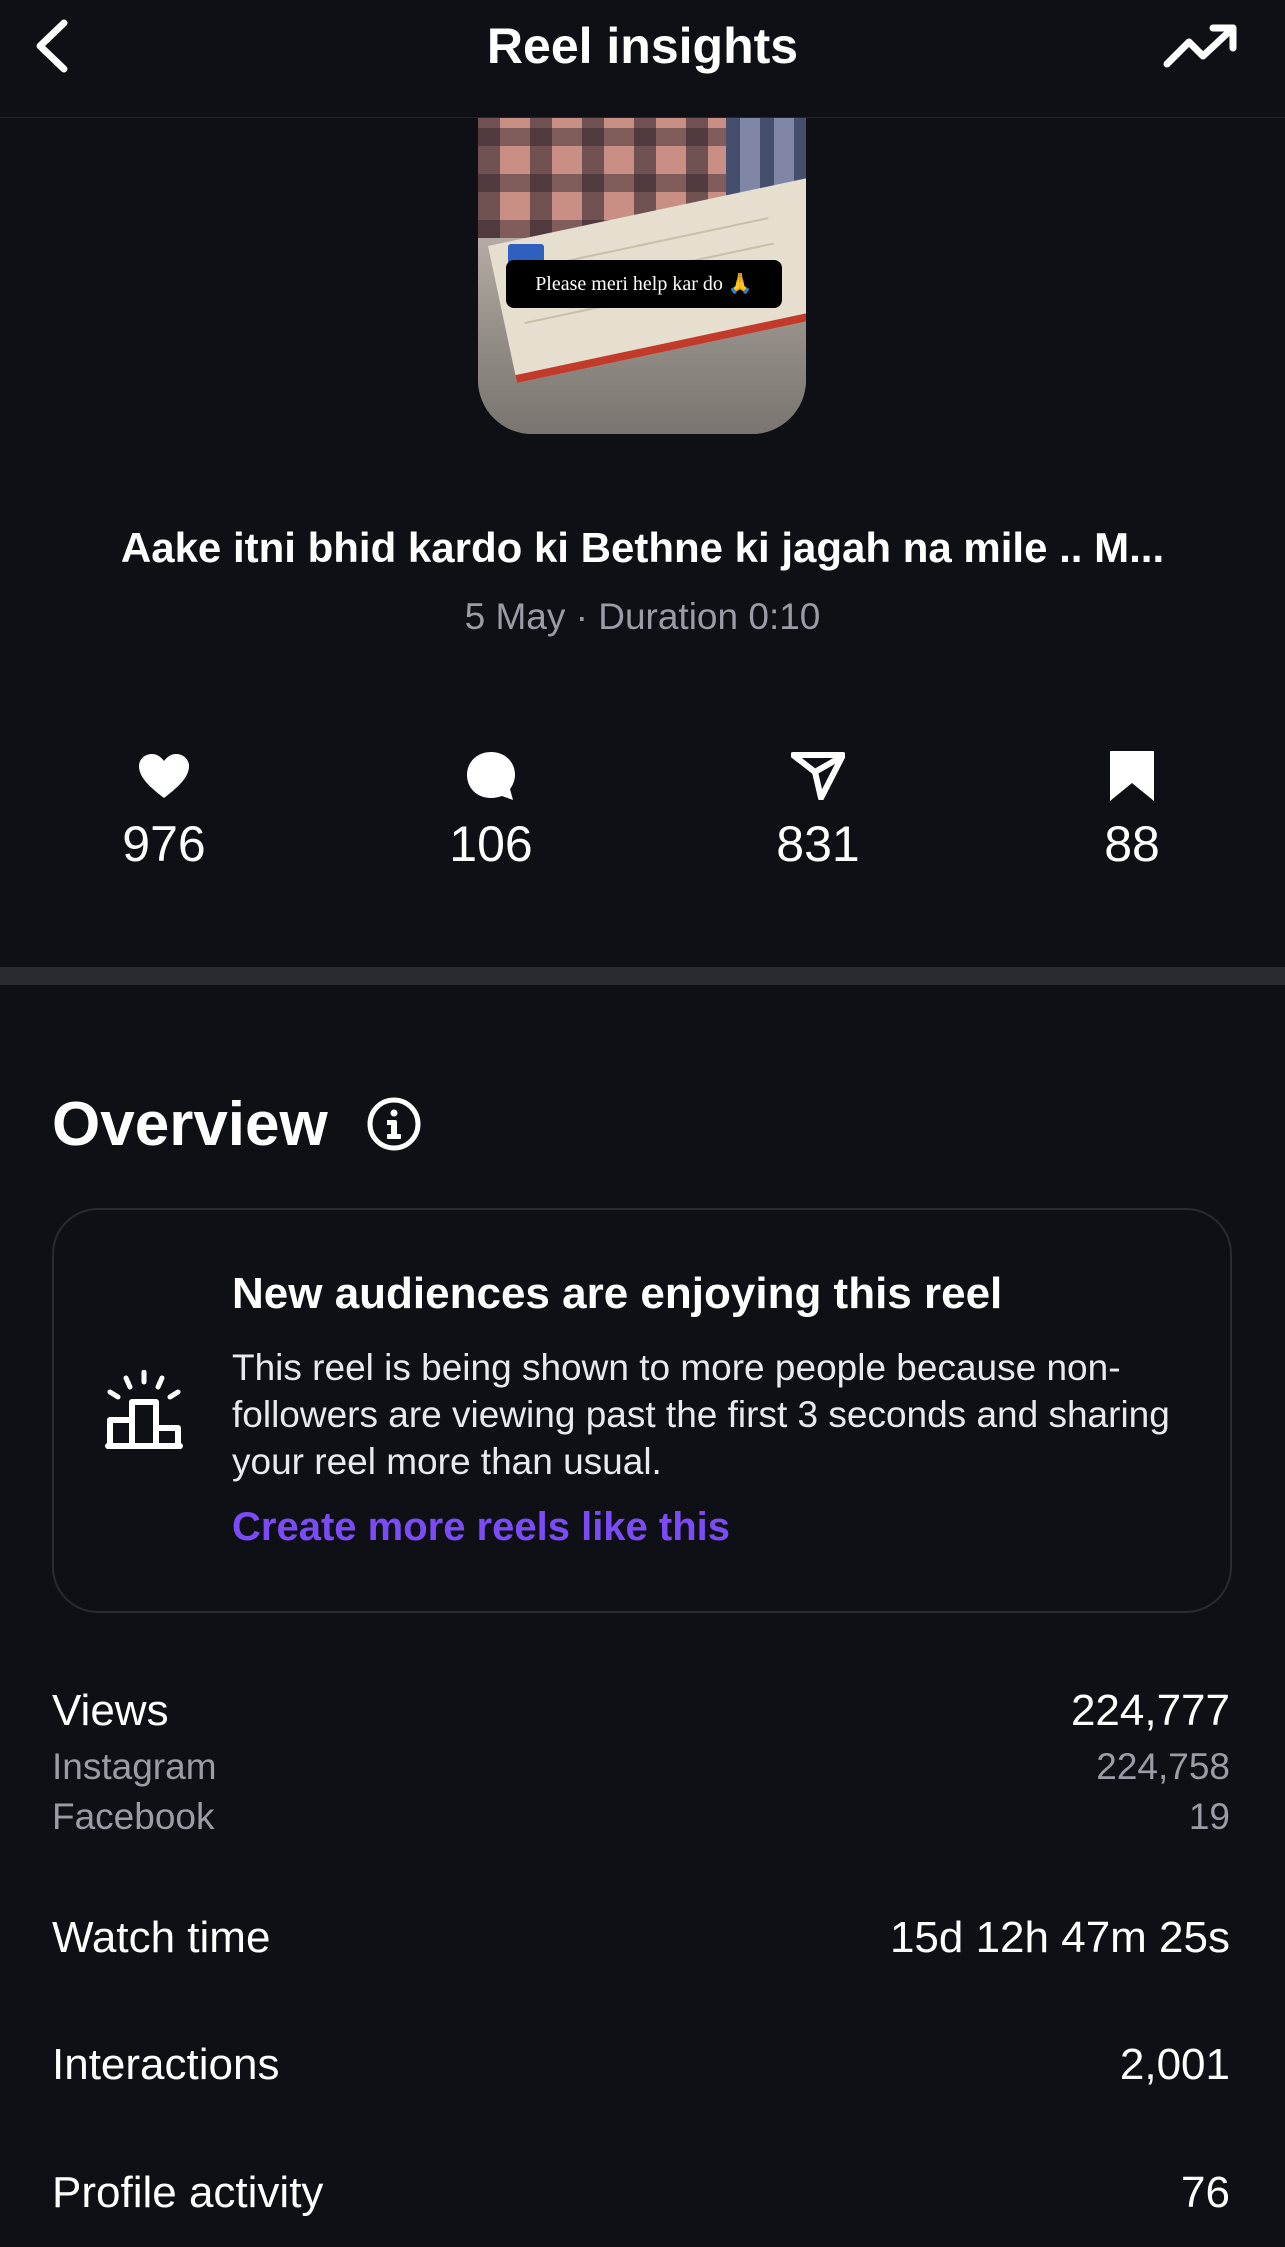 Image resolution: width=1285 pixels, height=2247 pixels. I want to click on top-bar: Reel insights, so click(642, 59).